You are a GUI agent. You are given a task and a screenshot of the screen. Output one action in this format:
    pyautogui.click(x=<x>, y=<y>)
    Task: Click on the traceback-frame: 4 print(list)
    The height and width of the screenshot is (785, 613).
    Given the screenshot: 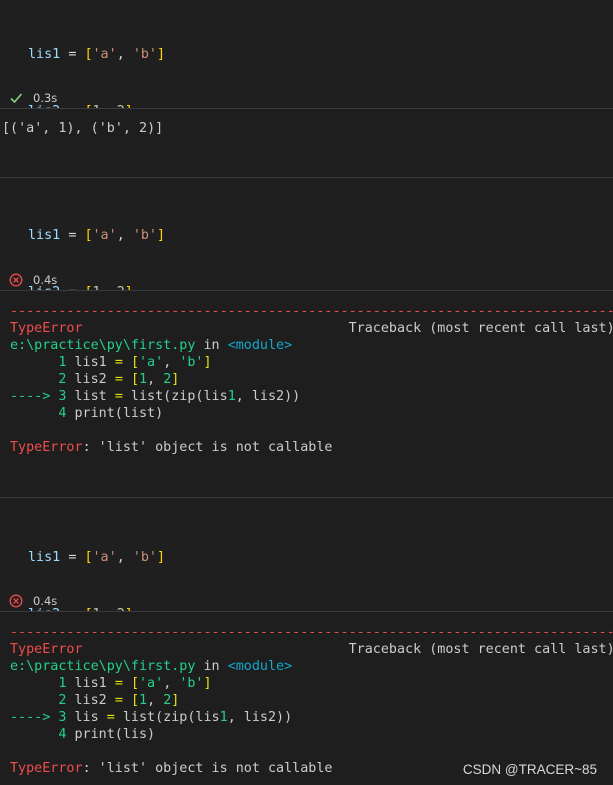 What is the action you would take?
    pyautogui.click(x=111, y=413)
    